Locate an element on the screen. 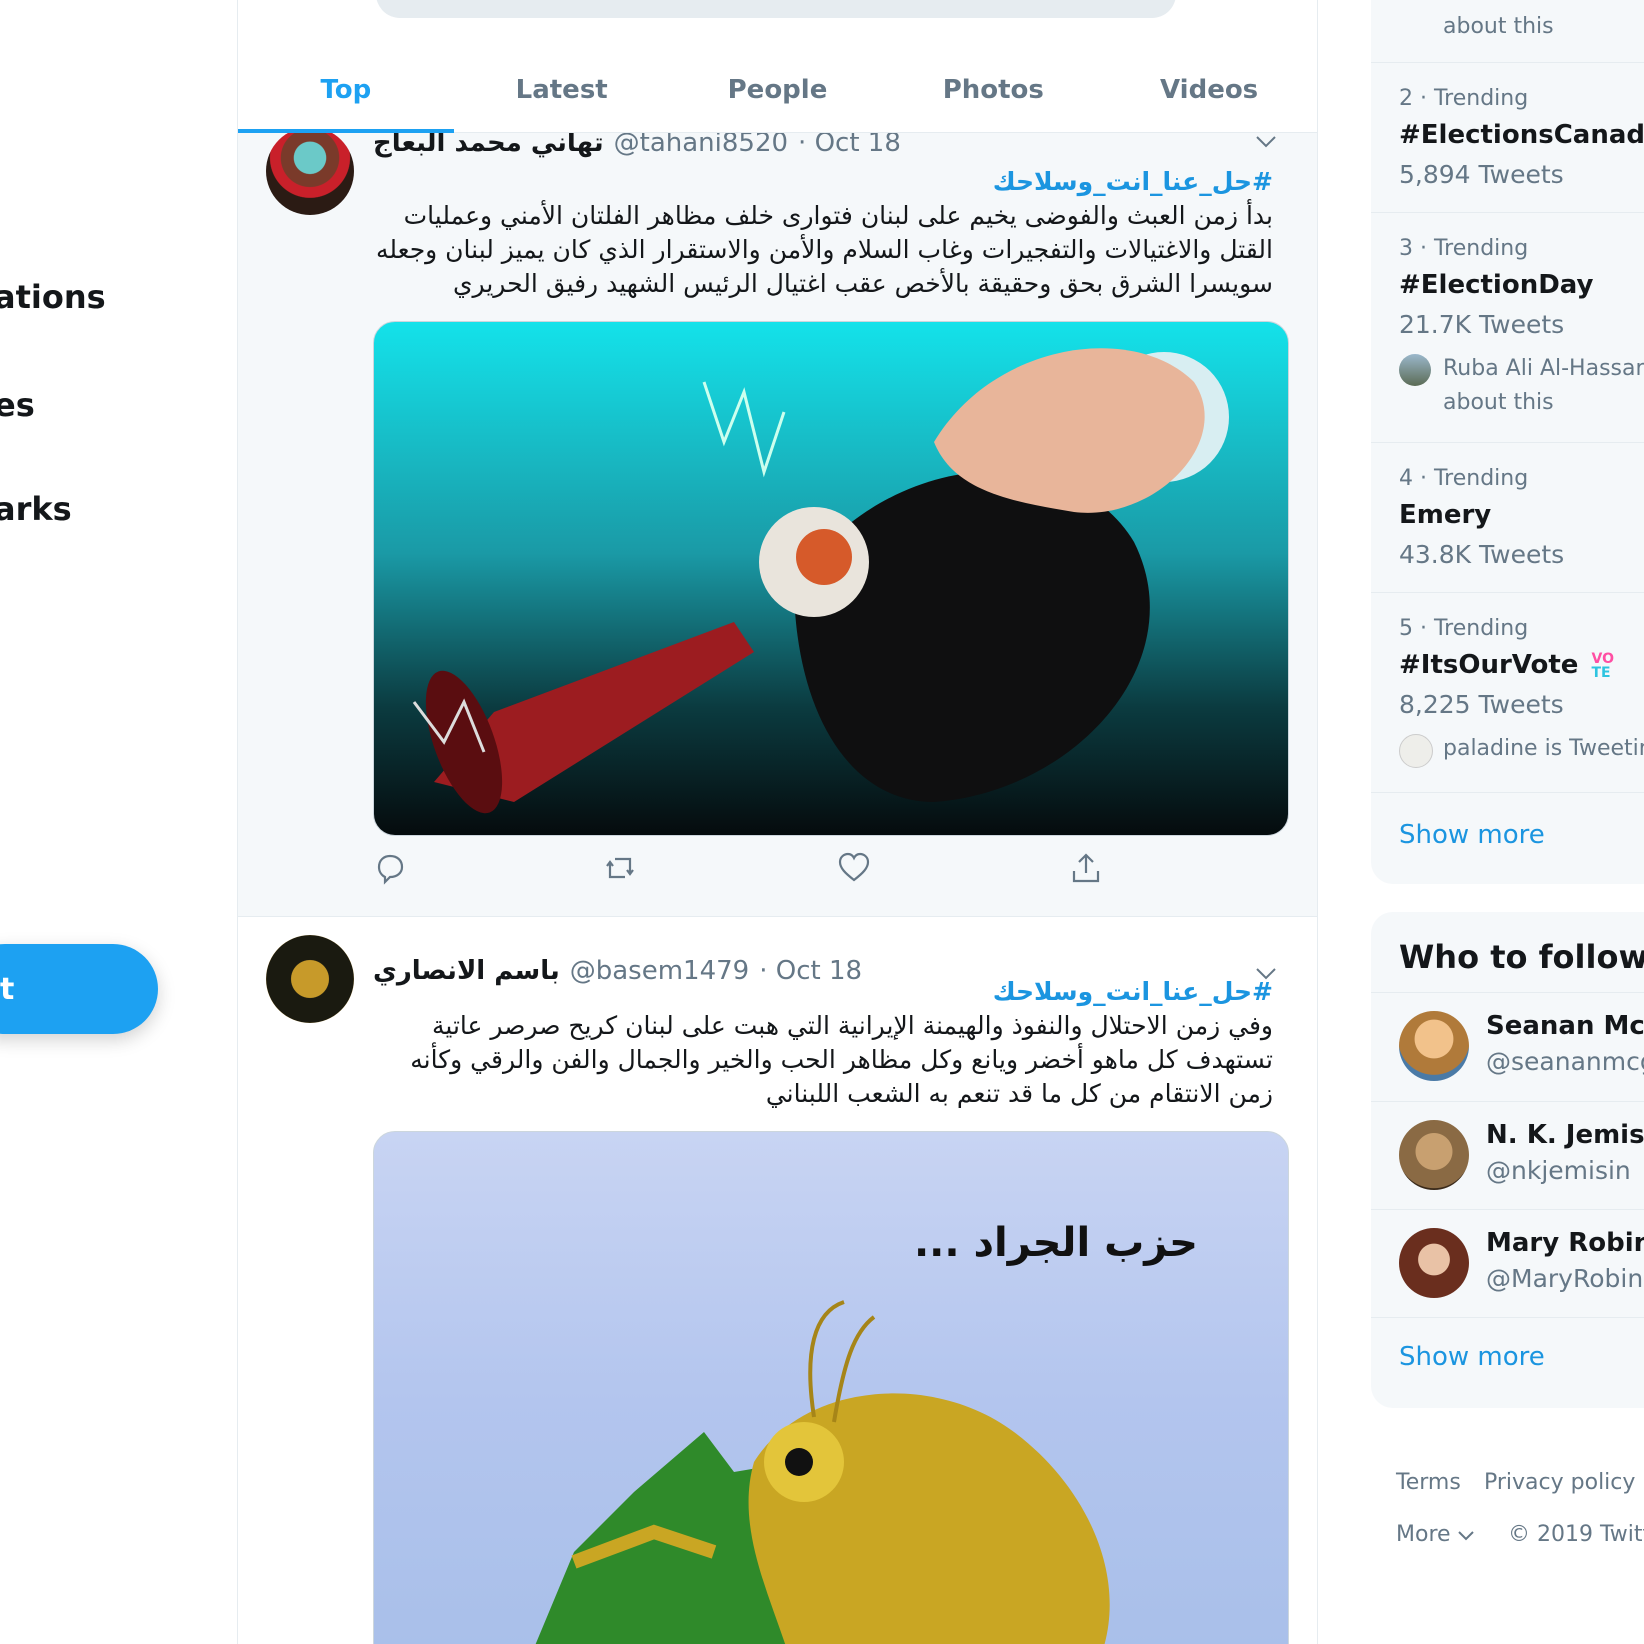 The height and width of the screenshot is (1644, 1644). trend-context-suffix: about this is located at coordinates (1498, 402).